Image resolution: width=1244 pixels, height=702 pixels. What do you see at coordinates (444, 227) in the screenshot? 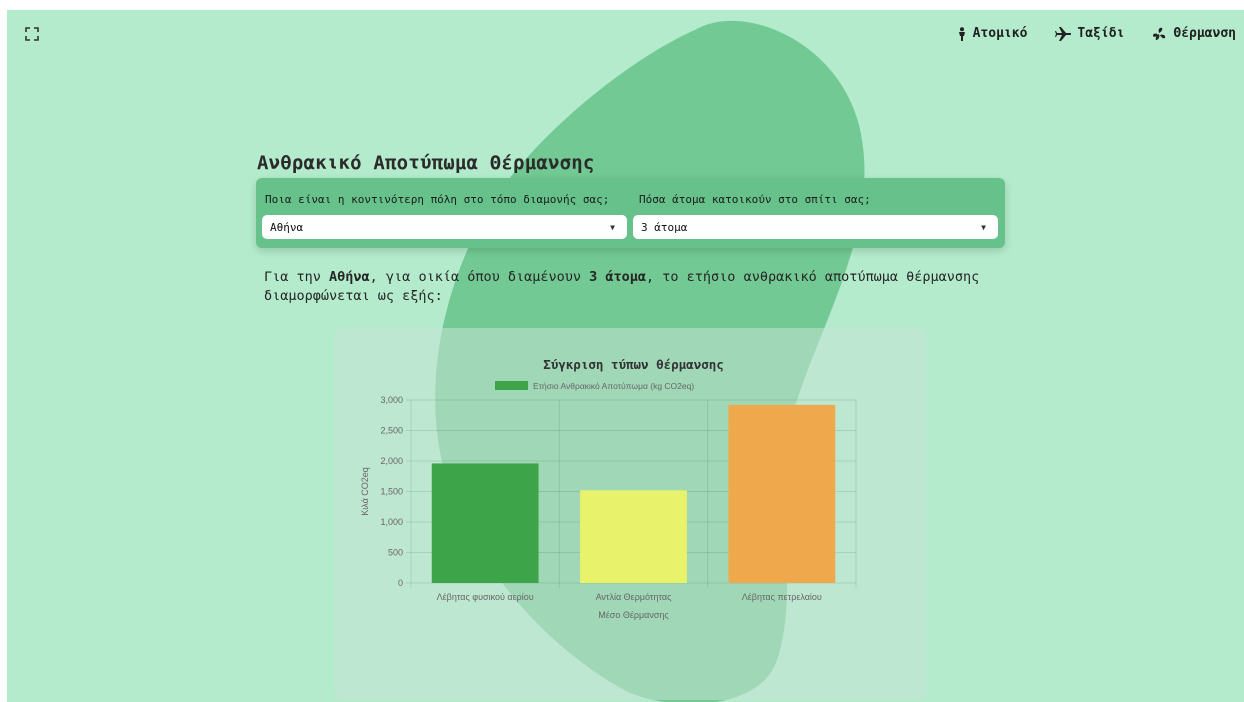
I see `city-select: Αθήνα ▼` at bounding box center [444, 227].